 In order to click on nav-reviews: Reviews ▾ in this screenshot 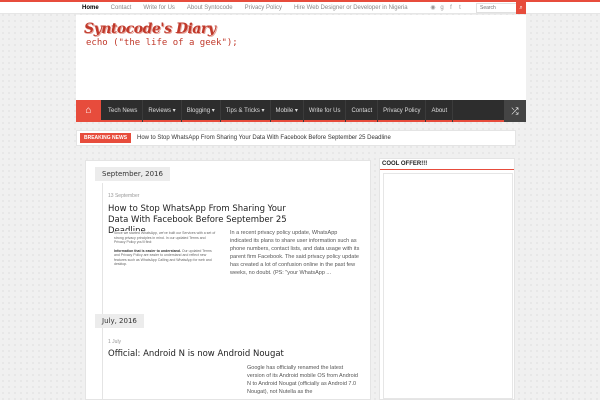, I will do `click(162, 111)`.